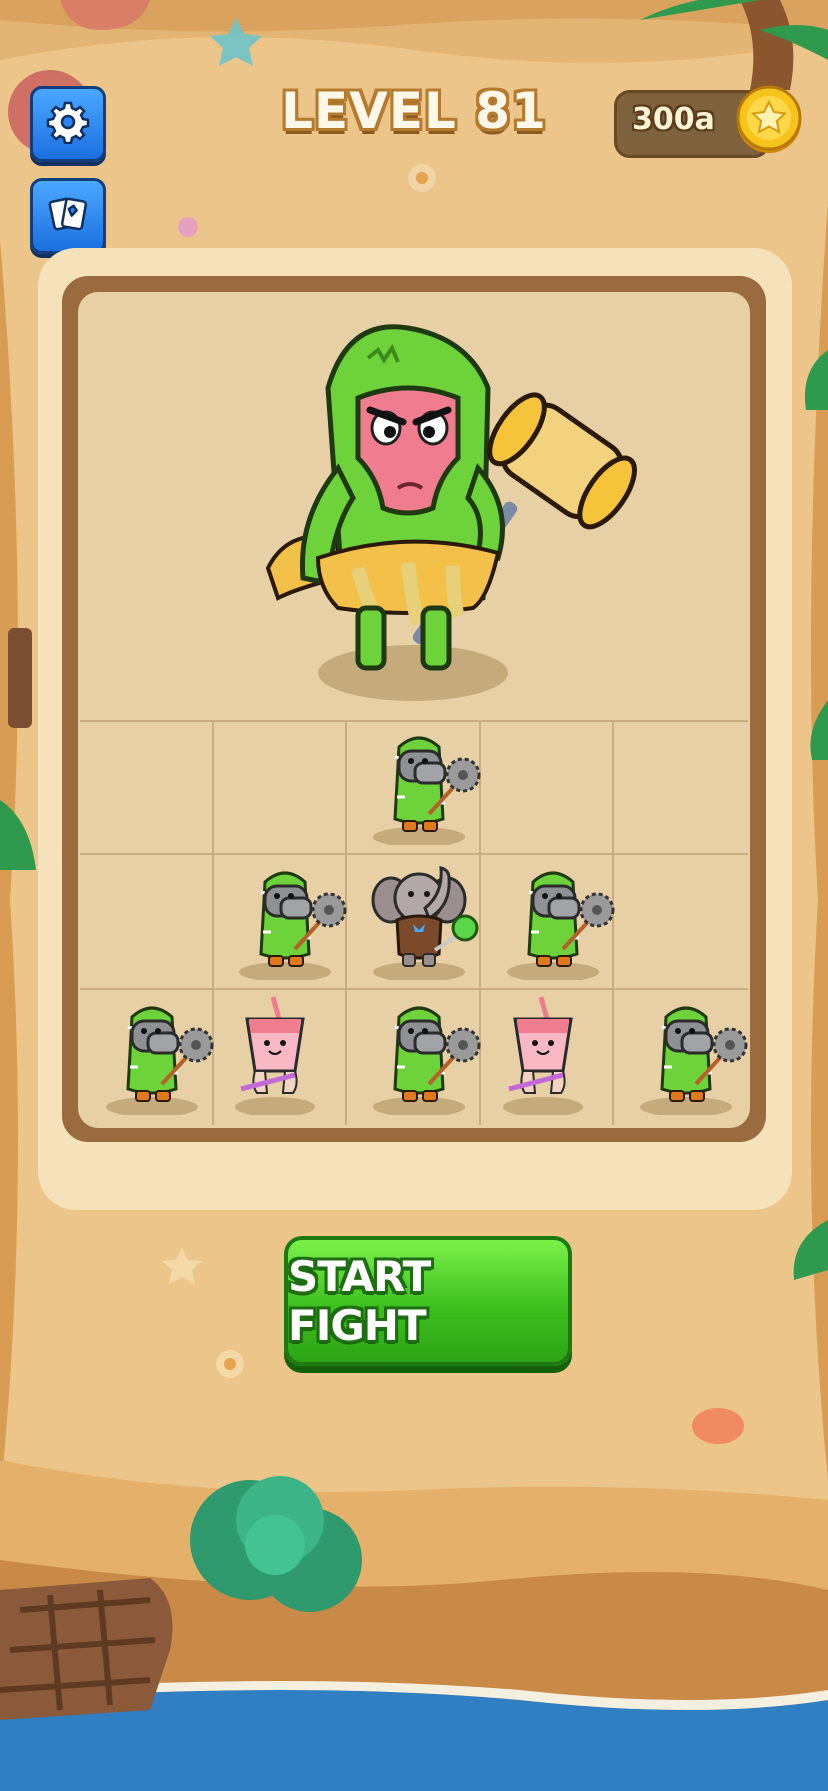 This screenshot has height=1791, width=828. I want to click on cards-icon, so click(68, 216).